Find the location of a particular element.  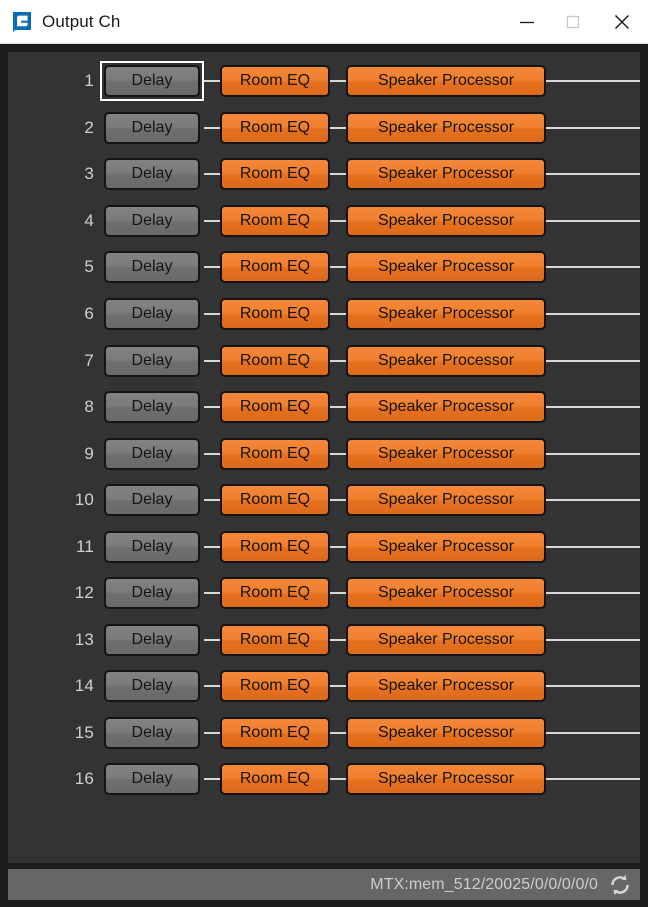

channel-number: 8 is located at coordinates (89, 407).